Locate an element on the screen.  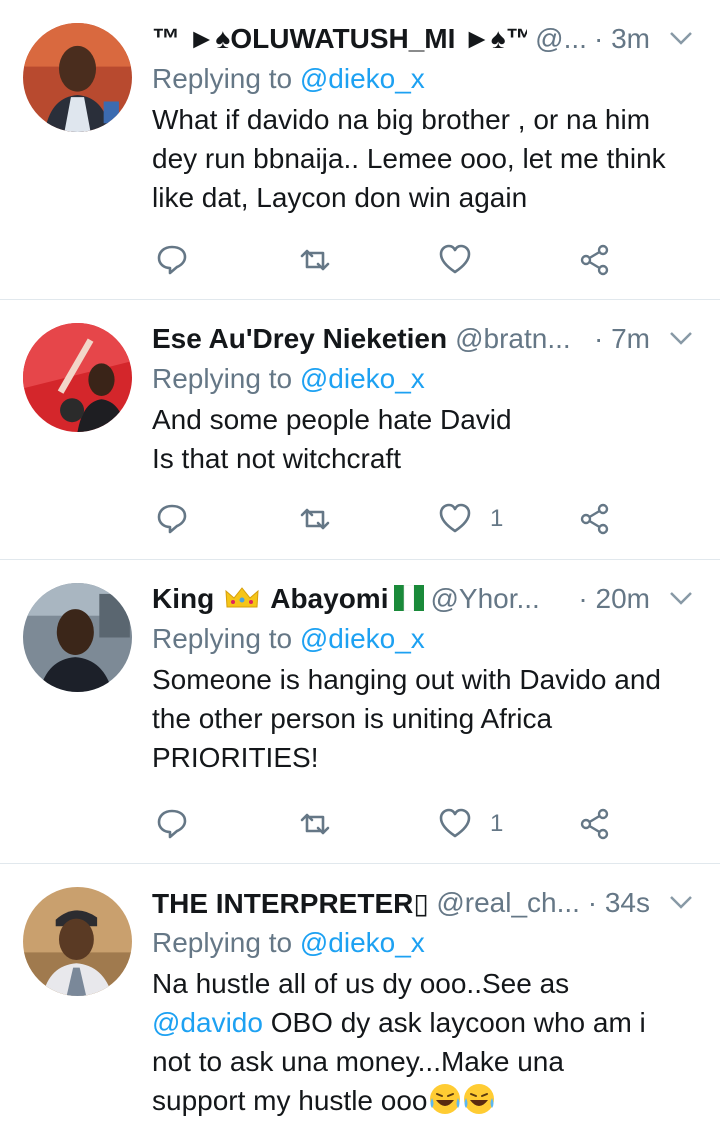
author-name-part: King is located at coordinates (183, 598).